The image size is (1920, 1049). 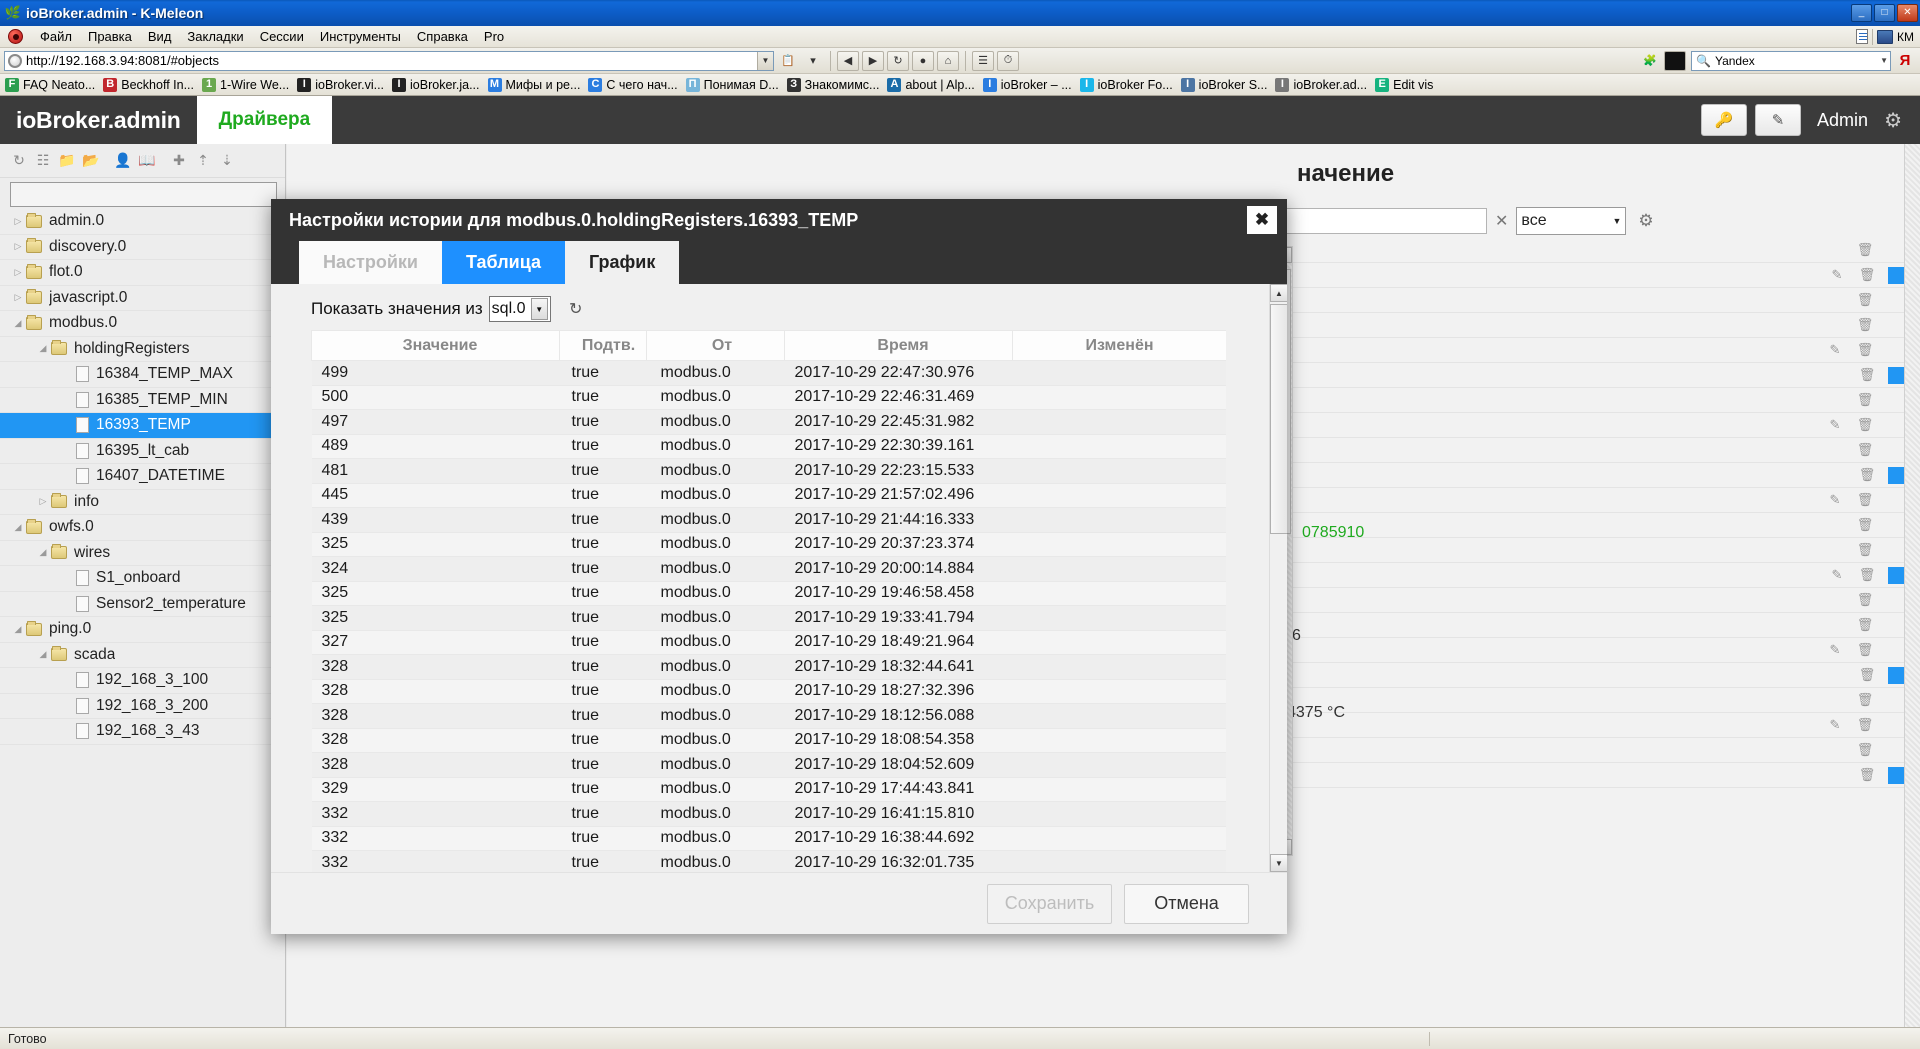 What do you see at coordinates (142, 222) in the screenshot?
I see `tree-item: ▷ admin.0` at bounding box center [142, 222].